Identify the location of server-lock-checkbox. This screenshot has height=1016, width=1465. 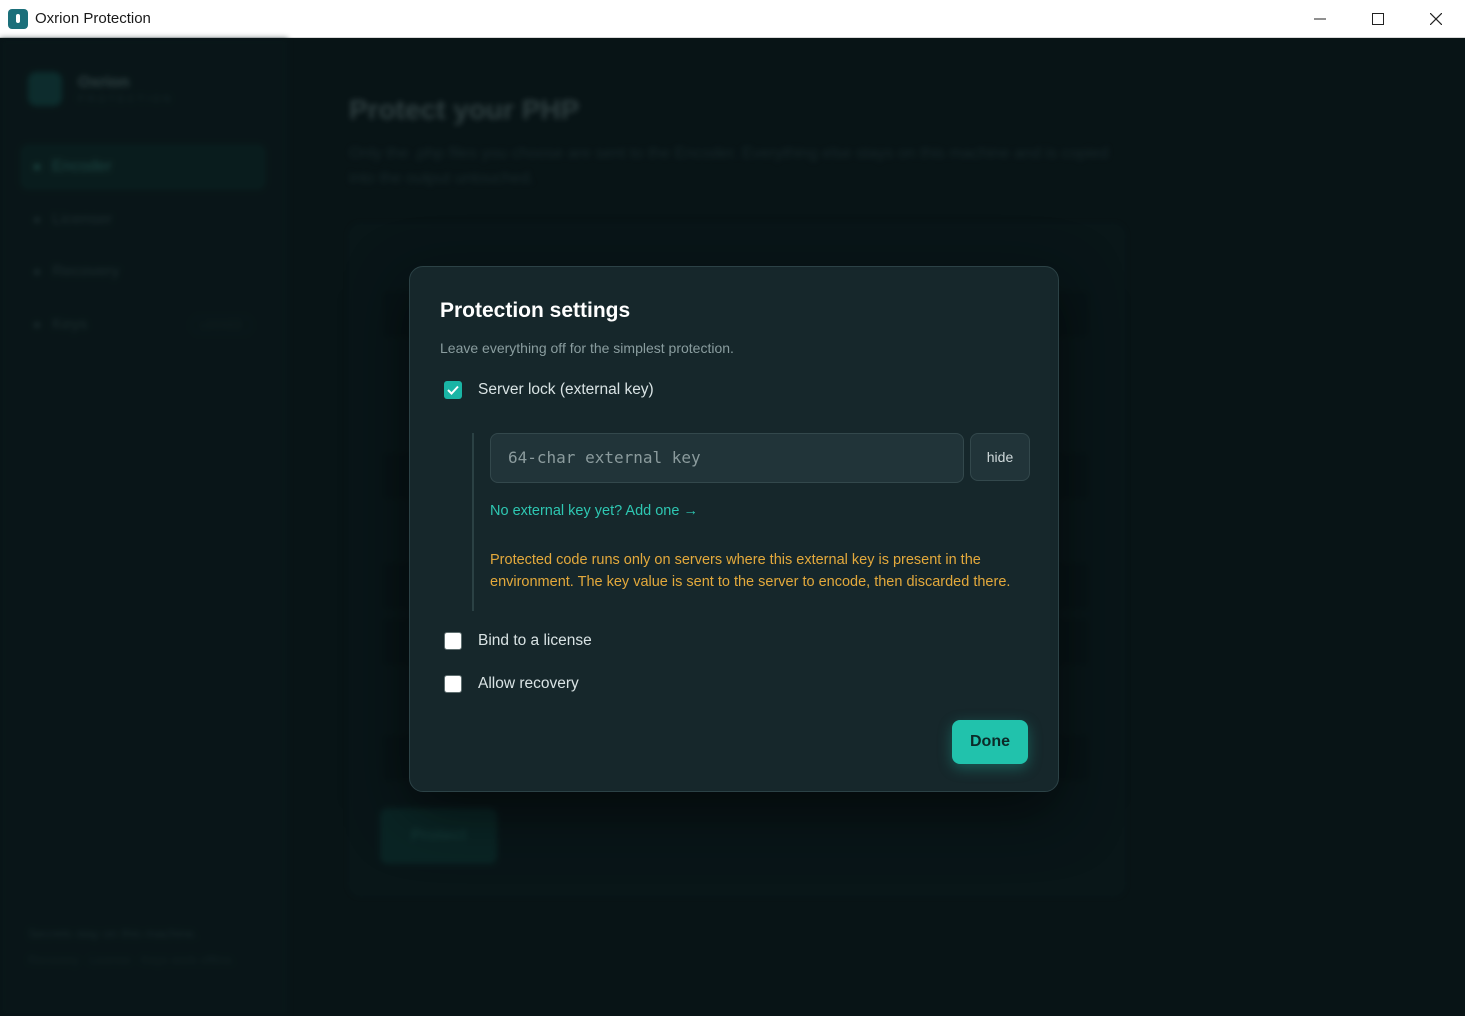
(453, 390).